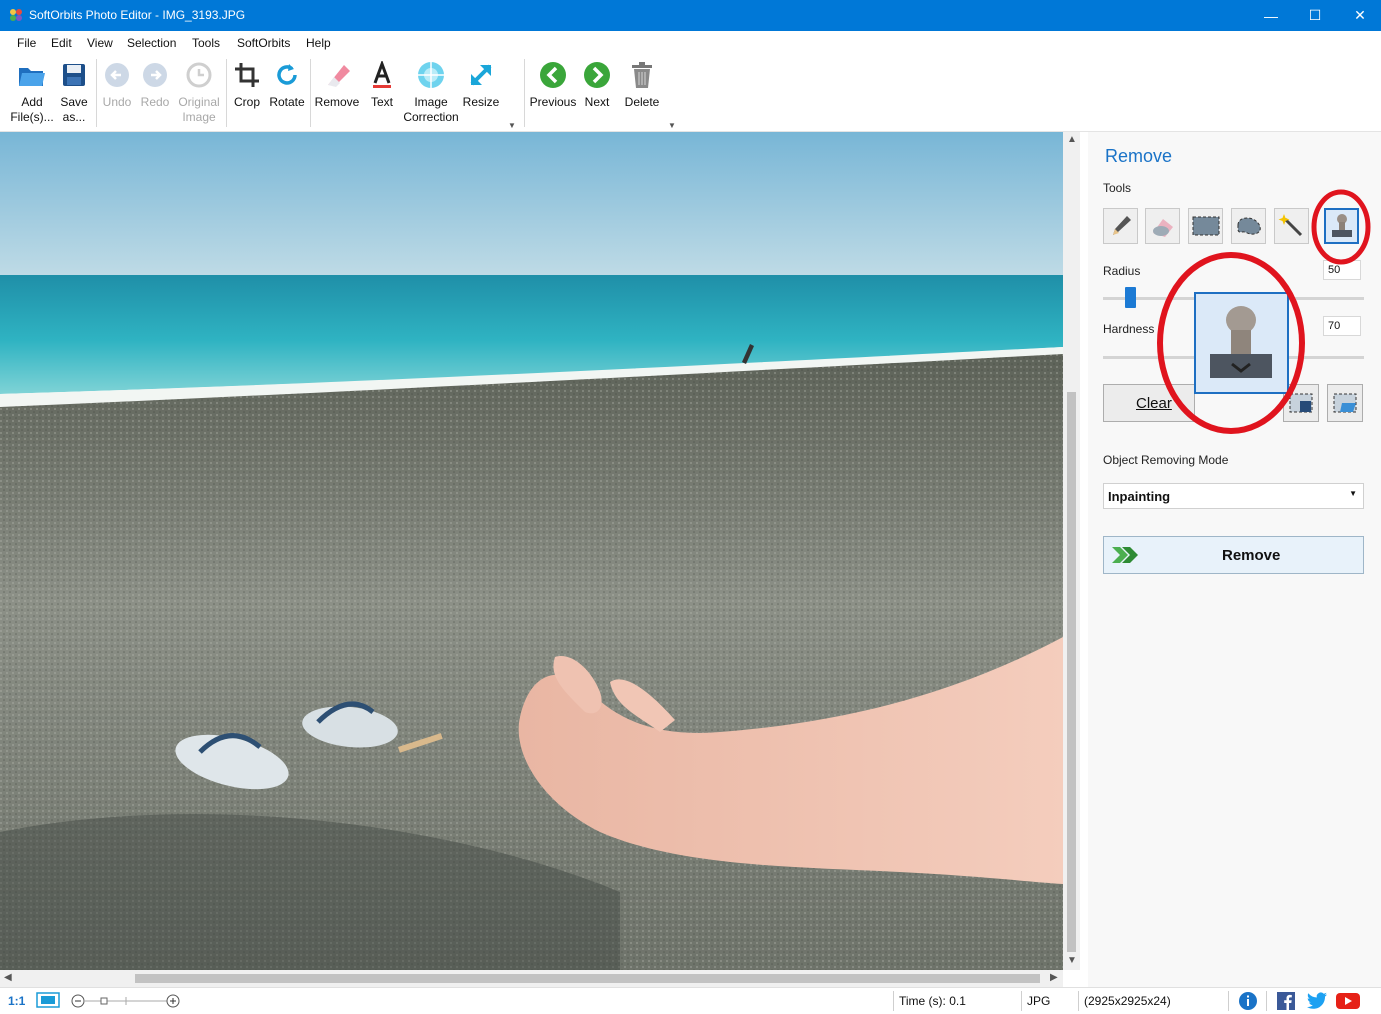 The width and height of the screenshot is (1381, 1014). Describe the element at coordinates (1248, 1002) in the screenshot. I see `info-icon` at that location.